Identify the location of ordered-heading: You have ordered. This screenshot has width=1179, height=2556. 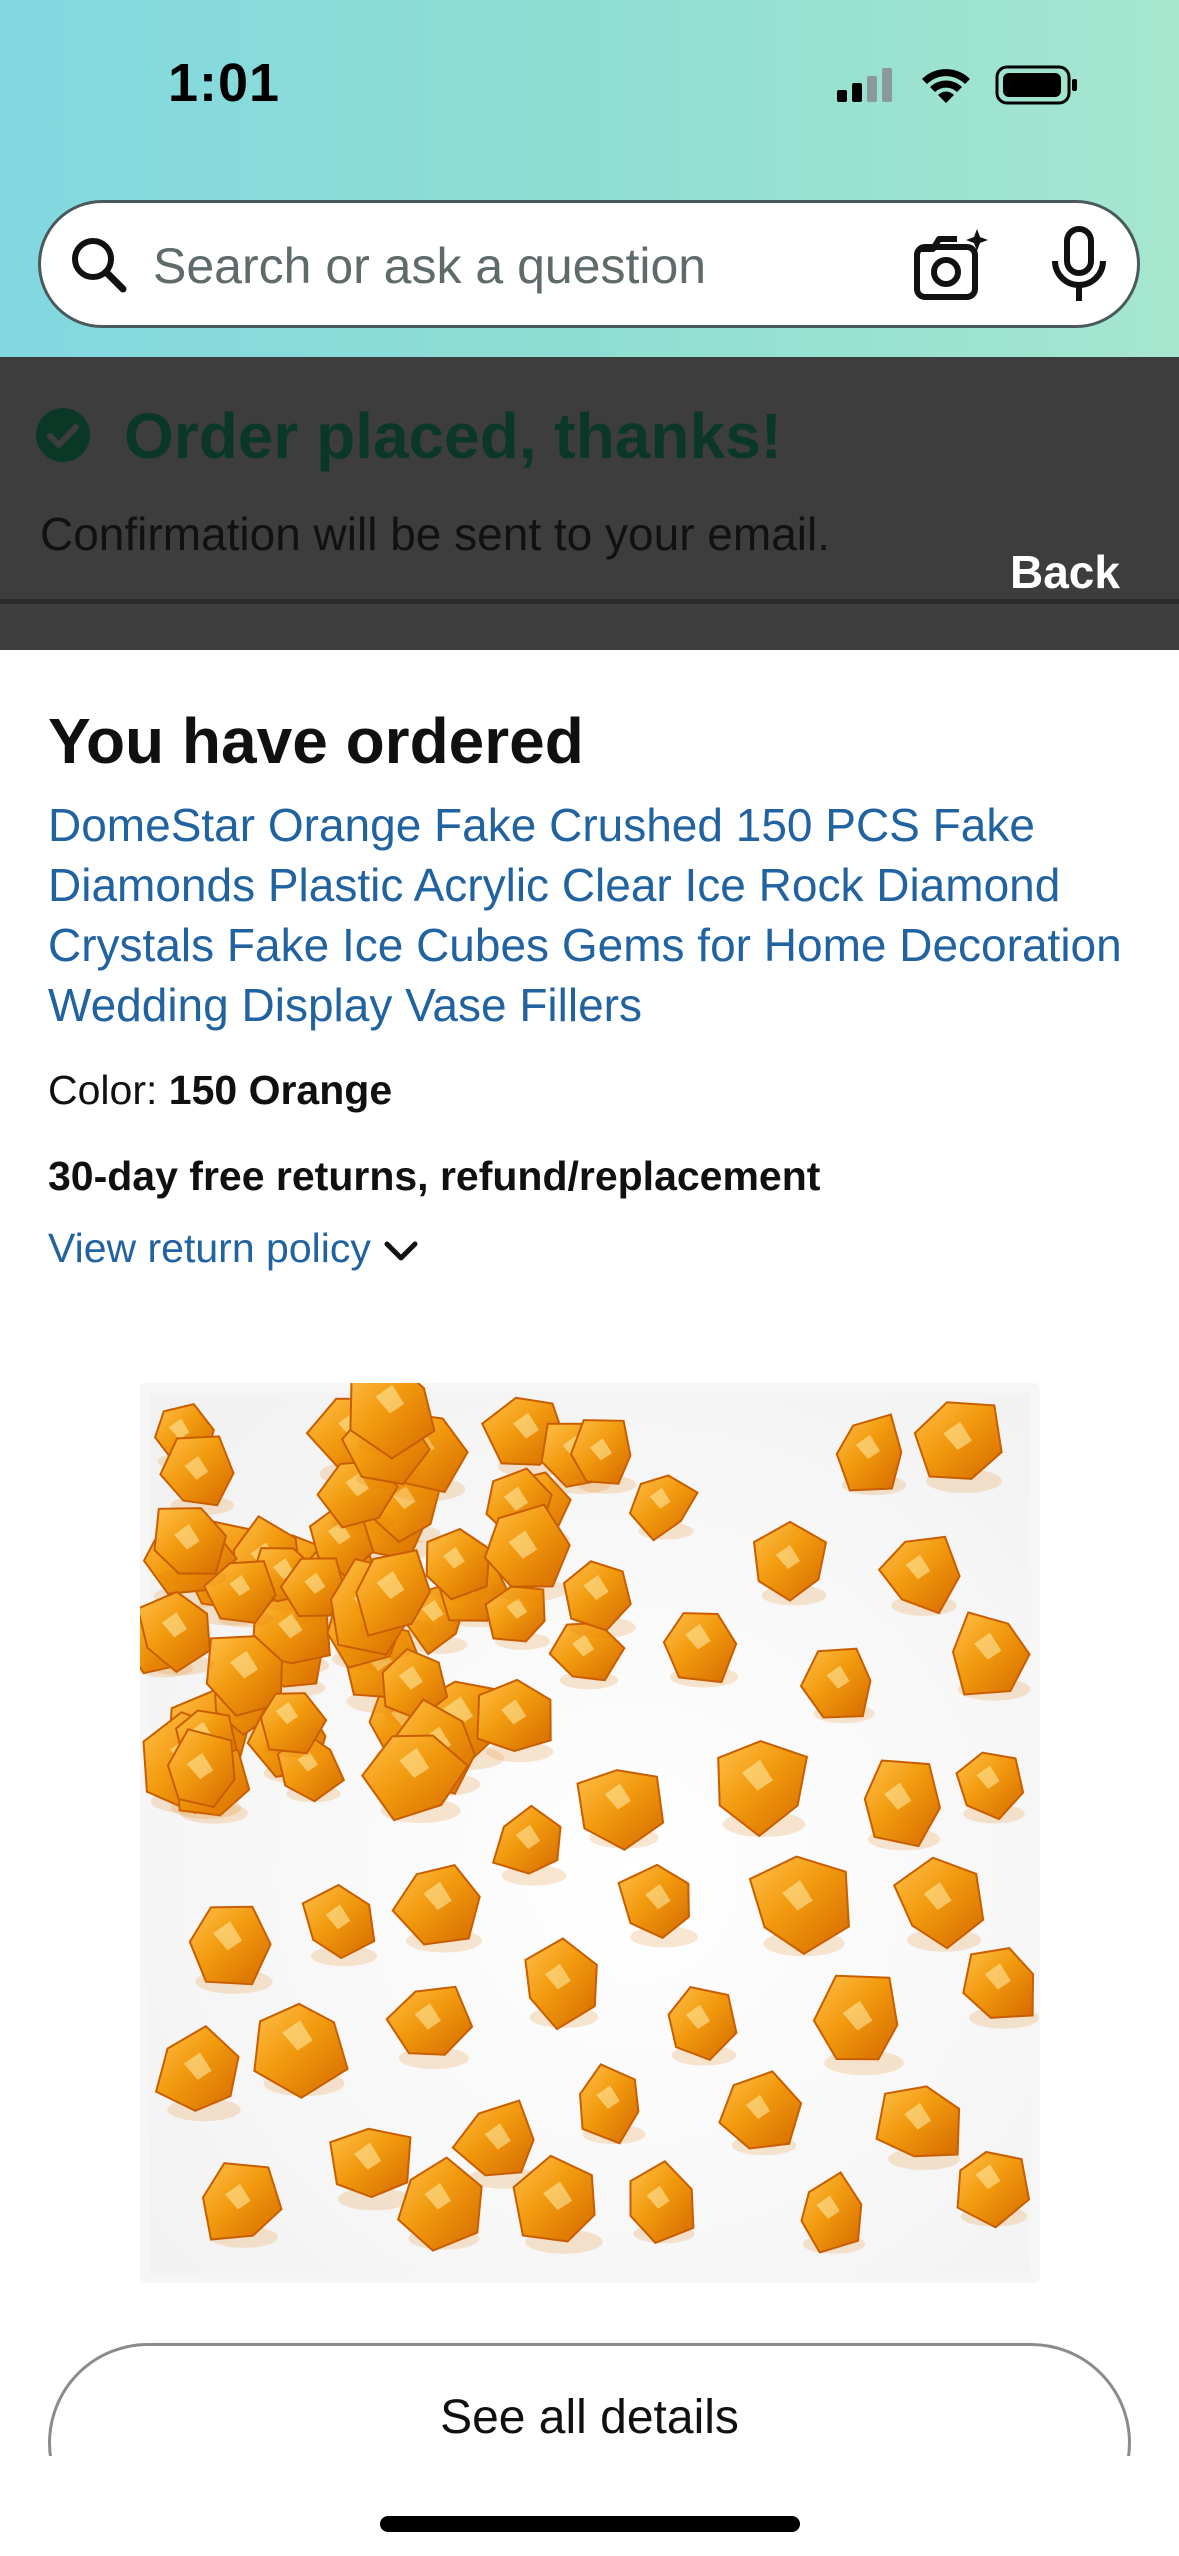
(316, 741).